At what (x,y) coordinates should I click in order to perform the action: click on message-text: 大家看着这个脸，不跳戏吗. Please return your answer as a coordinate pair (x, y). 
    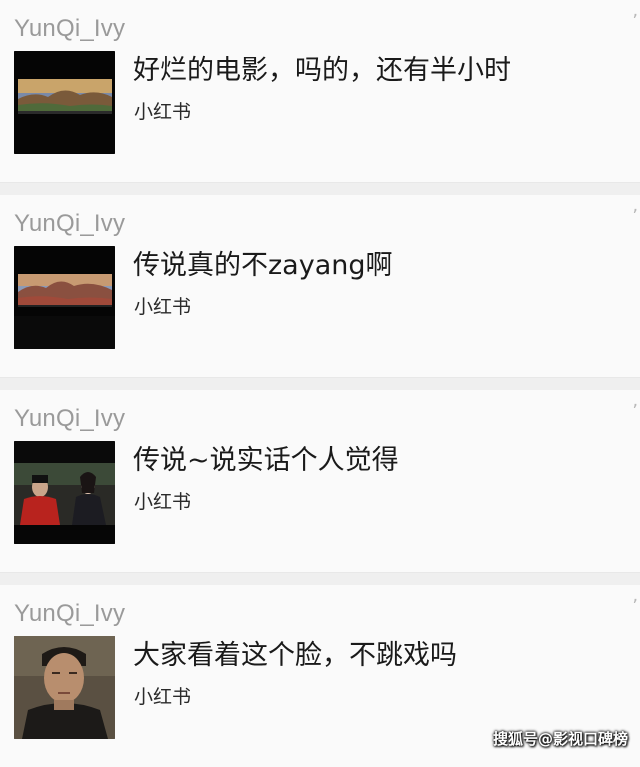
    Looking at the image, I should click on (295, 655).